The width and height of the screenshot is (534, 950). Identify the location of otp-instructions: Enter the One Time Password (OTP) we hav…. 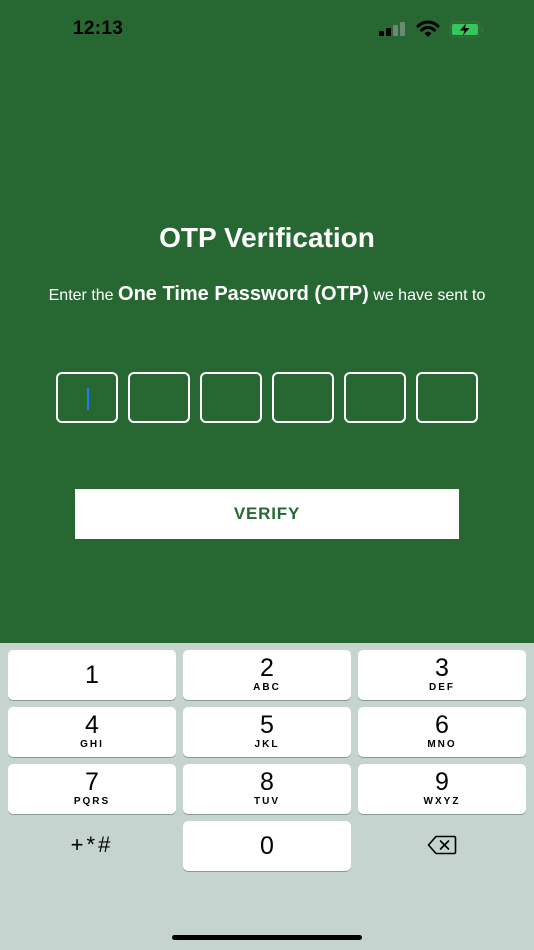
(267, 295).